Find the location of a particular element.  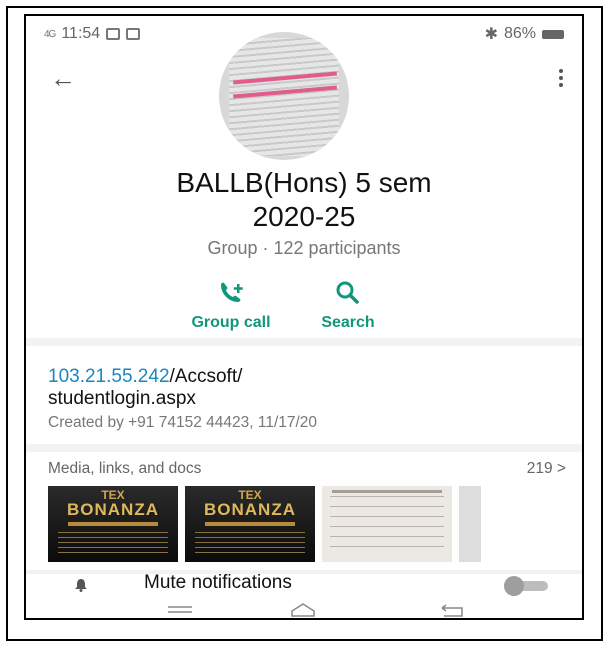

more-vert-icon is located at coordinates (561, 78).